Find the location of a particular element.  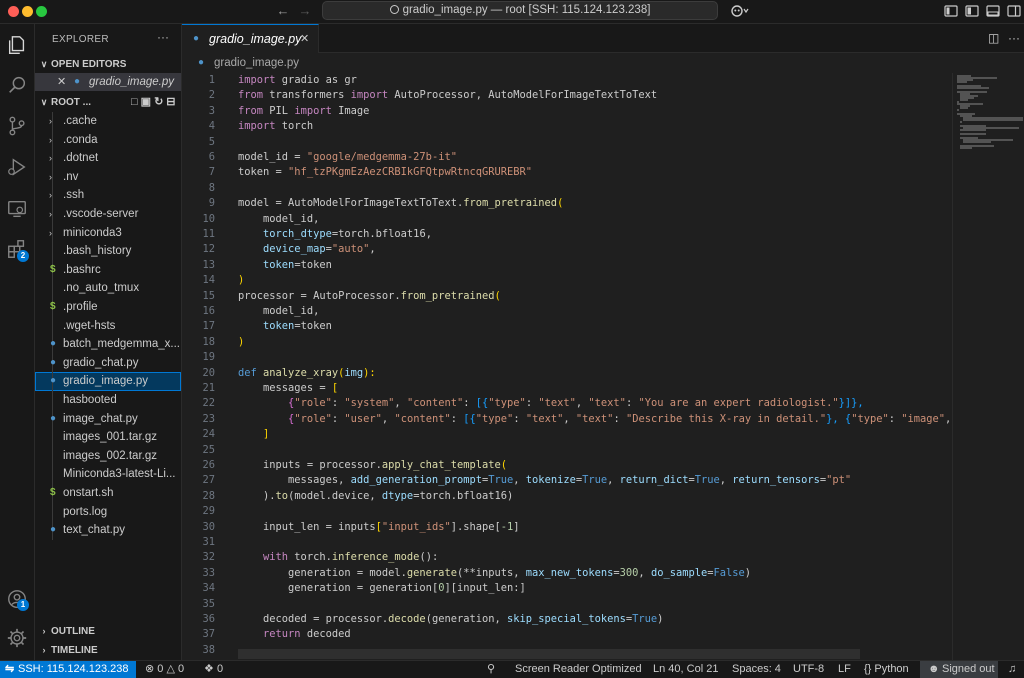

tree-file: images_002.tar.gz is located at coordinates (108, 456).